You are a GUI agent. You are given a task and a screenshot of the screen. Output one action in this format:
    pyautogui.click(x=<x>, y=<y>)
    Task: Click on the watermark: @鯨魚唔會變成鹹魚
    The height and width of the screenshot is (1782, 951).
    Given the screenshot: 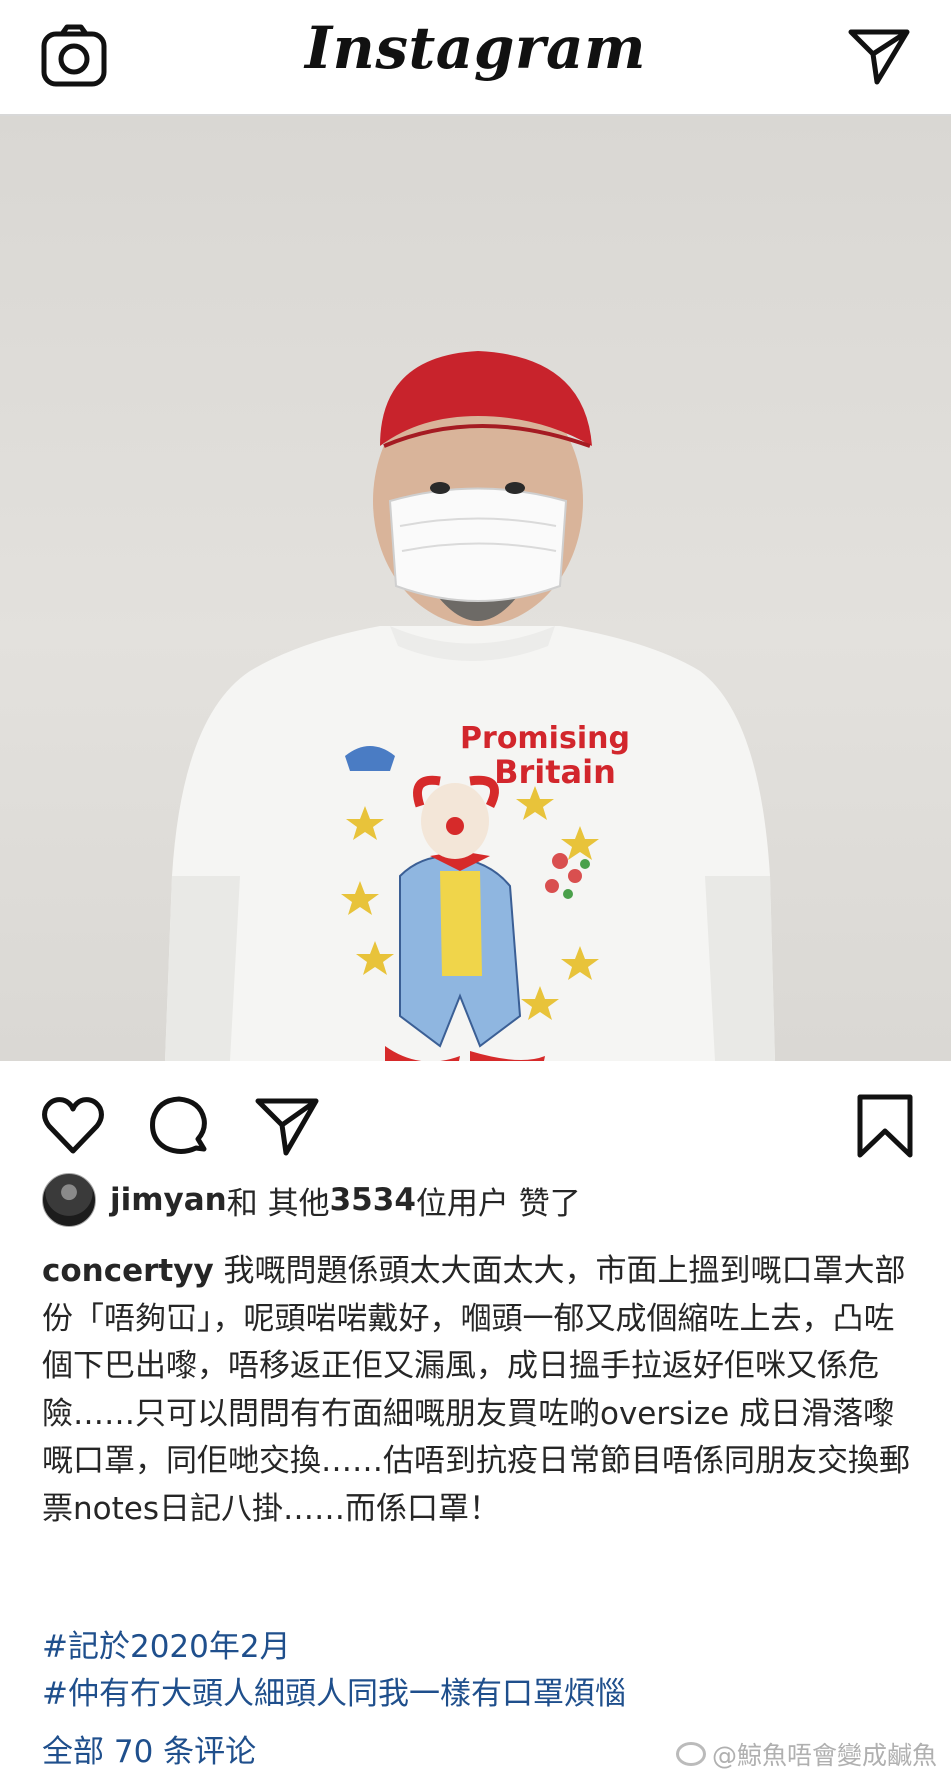 What is the action you would take?
    pyautogui.click(x=806, y=1754)
    